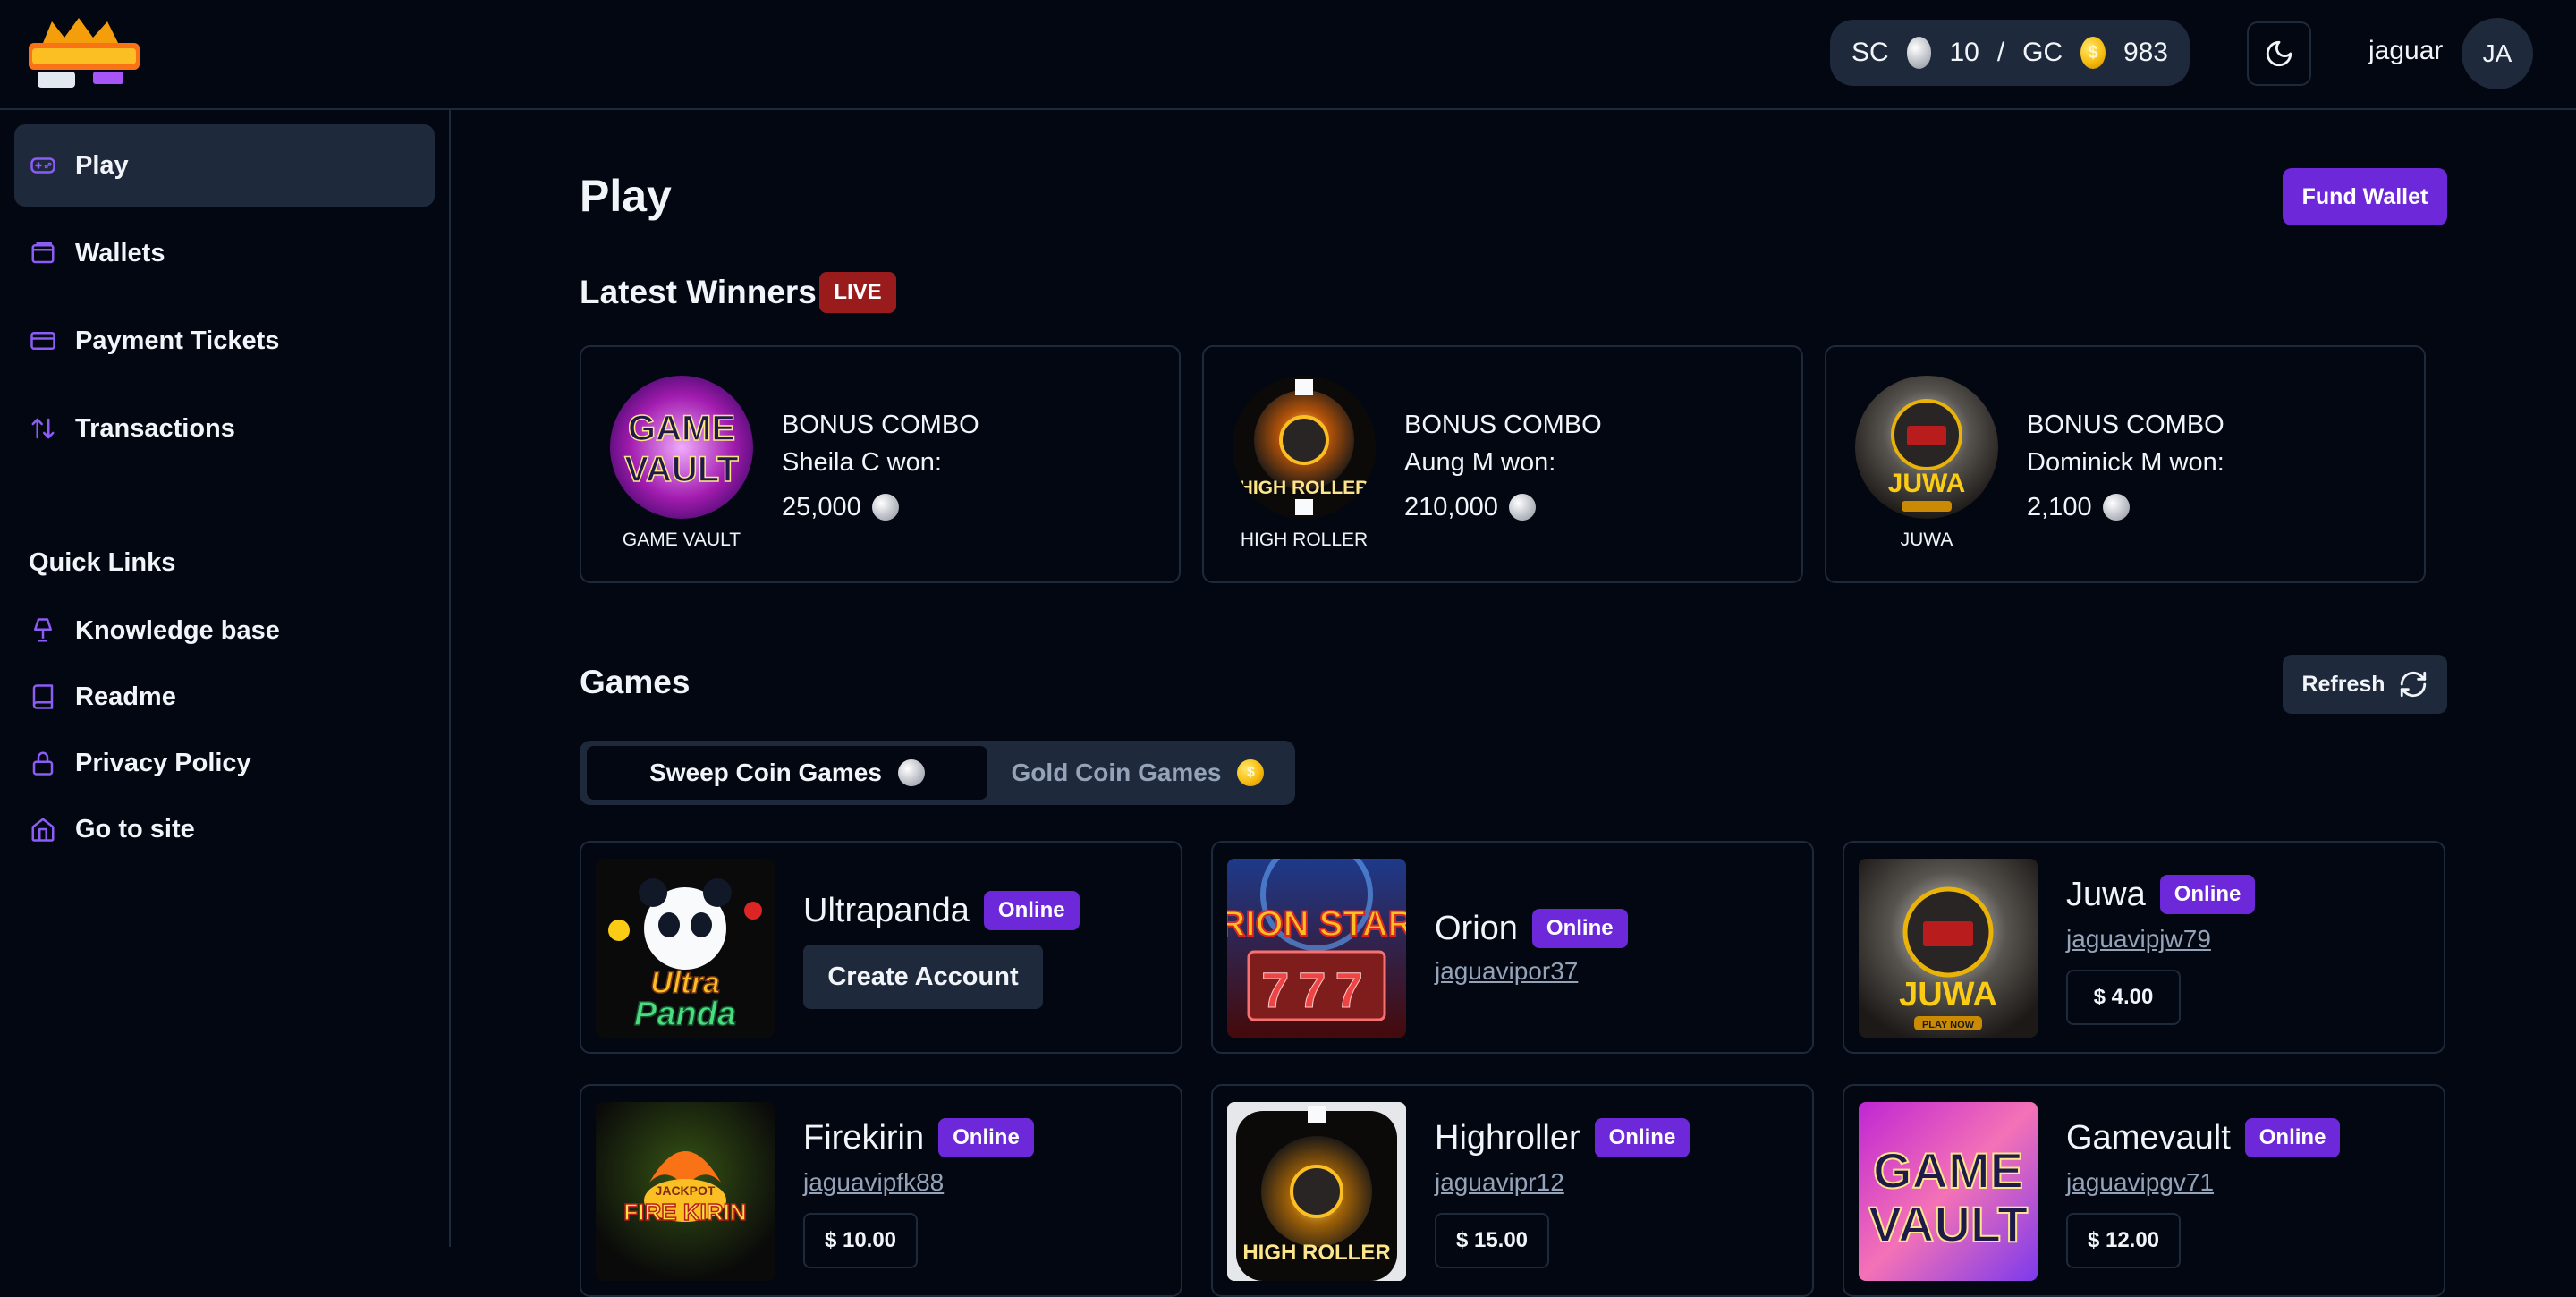 The height and width of the screenshot is (1297, 2576). I want to click on quick-link-go-to-site: Go to site, so click(112, 829).